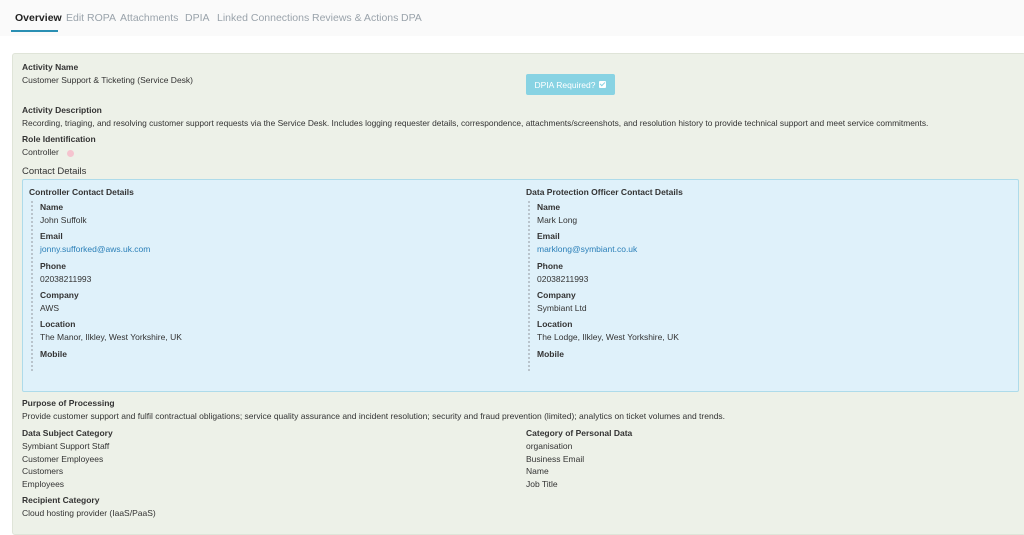  Describe the element at coordinates (43, 484) in the screenshot. I see `data-subject-item: Employees` at that location.